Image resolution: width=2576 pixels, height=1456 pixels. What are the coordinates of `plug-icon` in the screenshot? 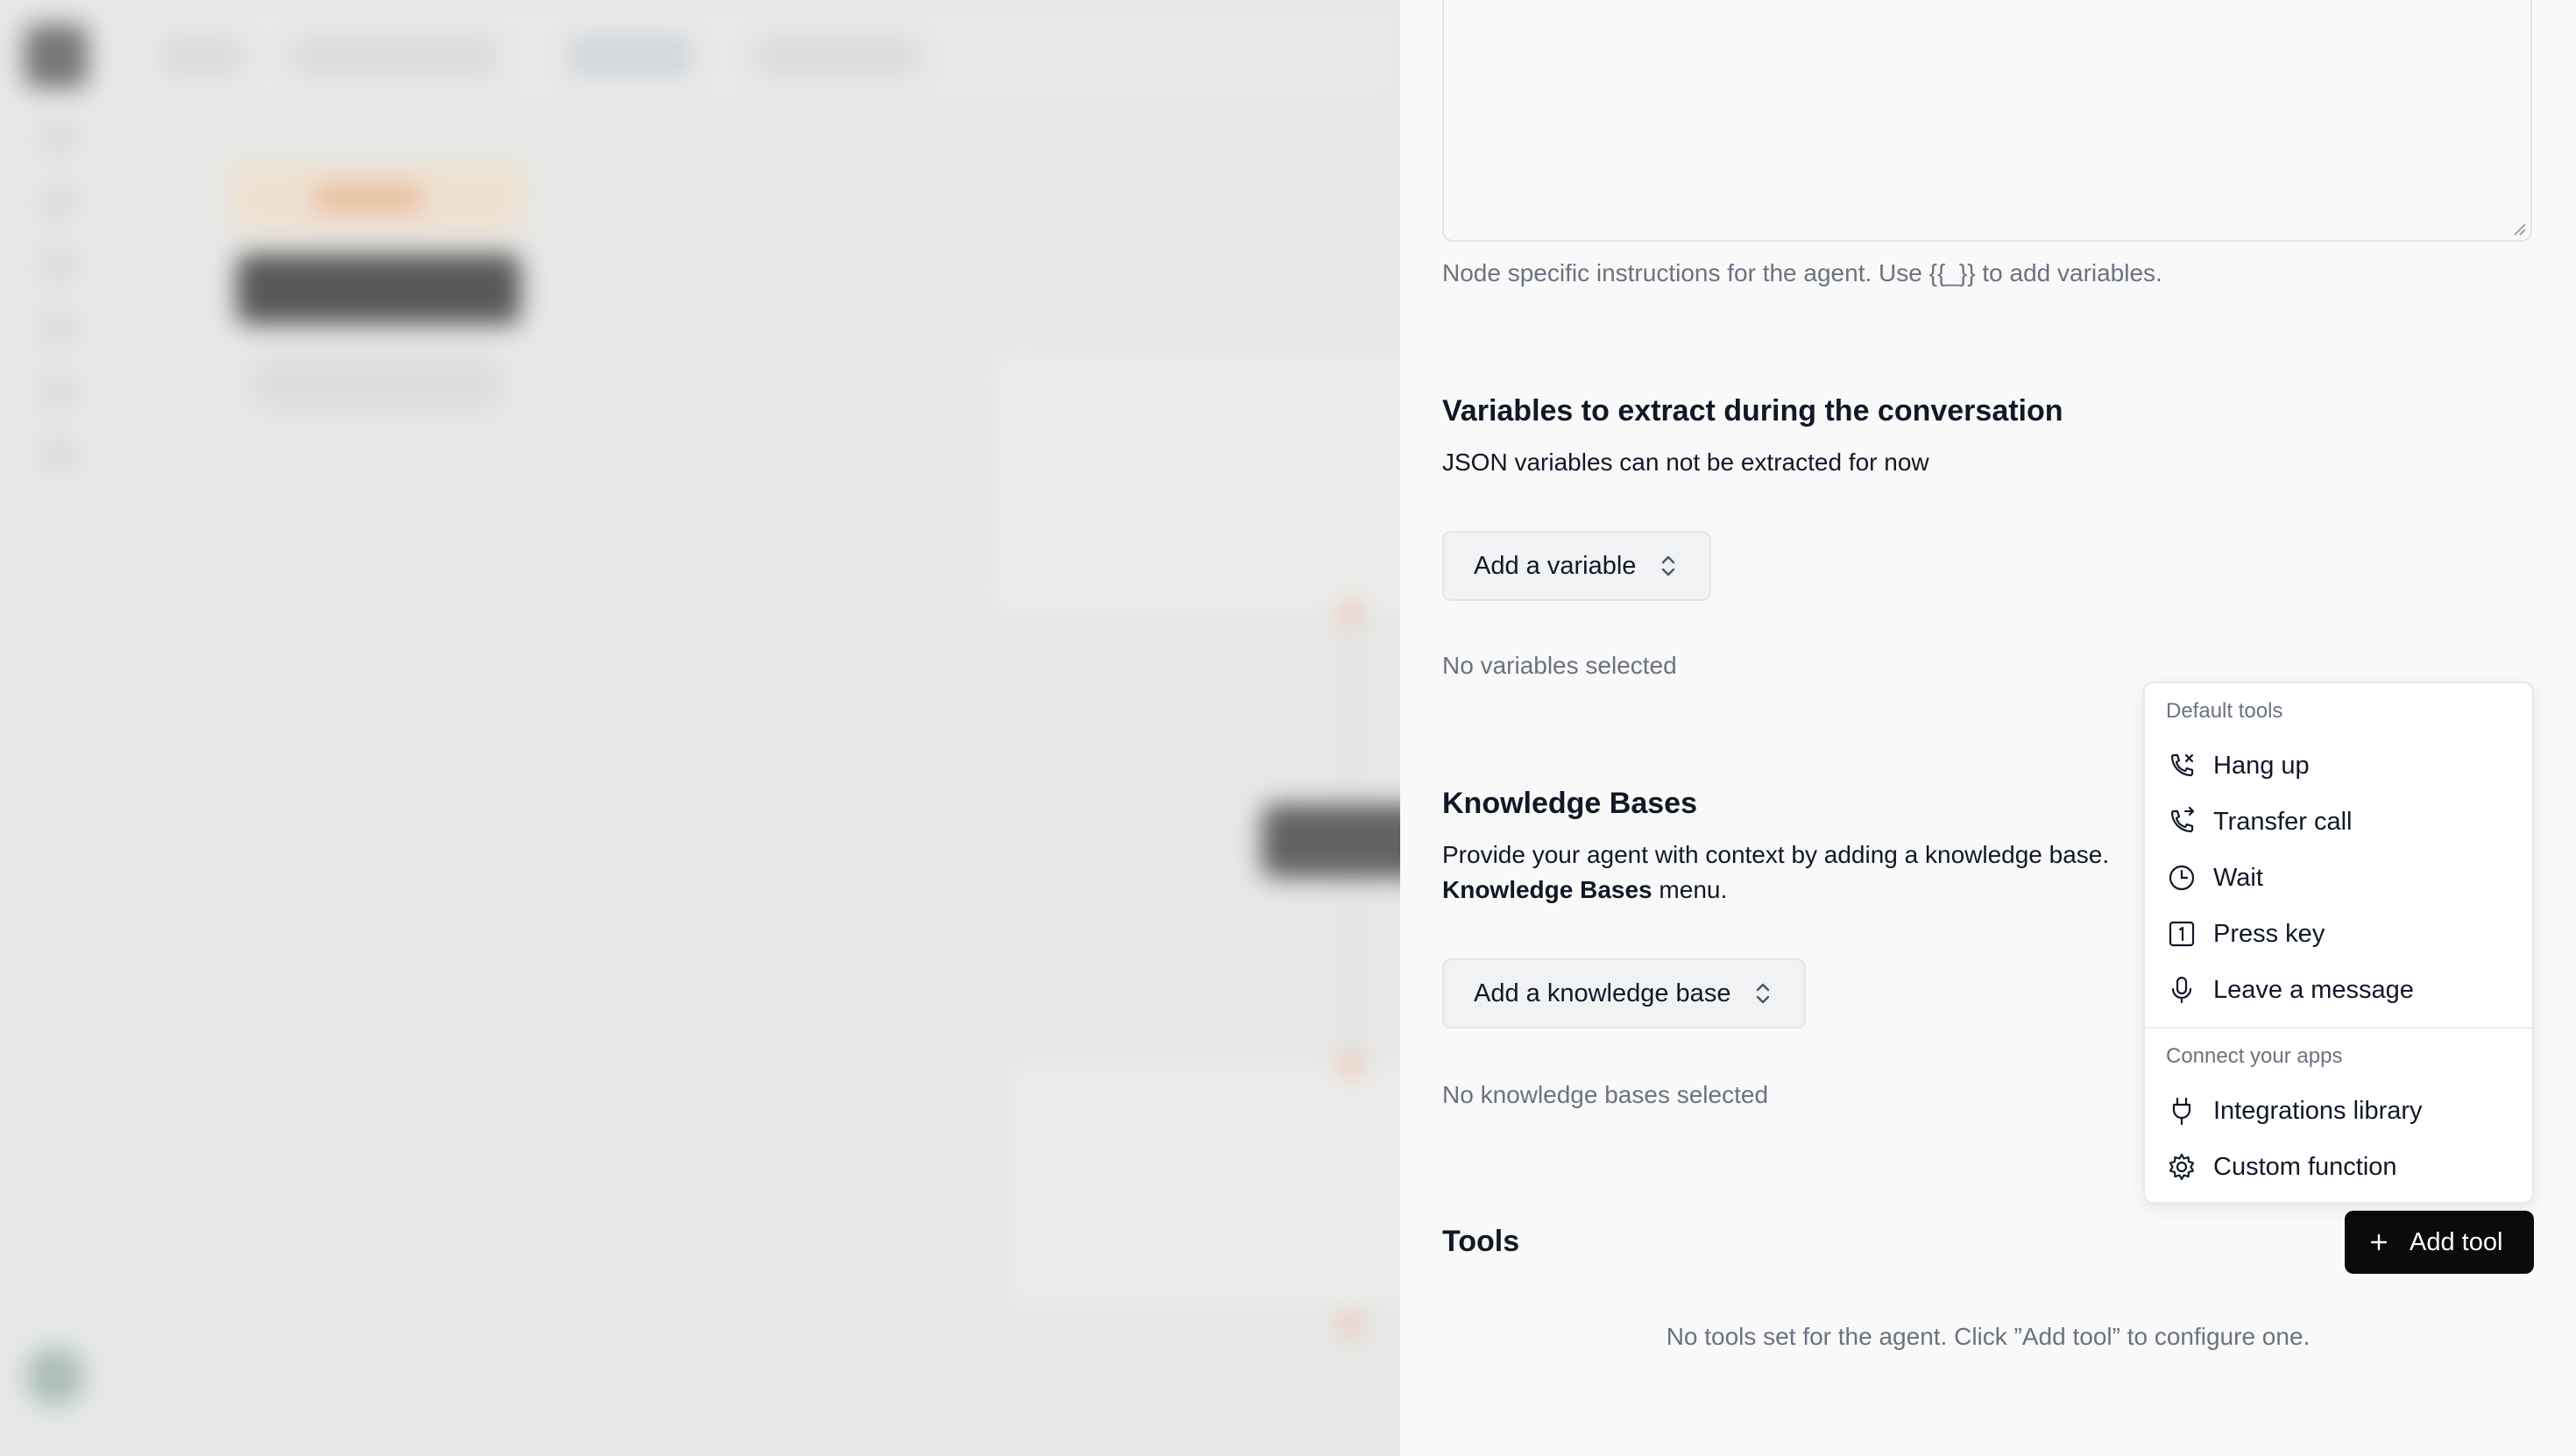 It's located at (2181, 1111).